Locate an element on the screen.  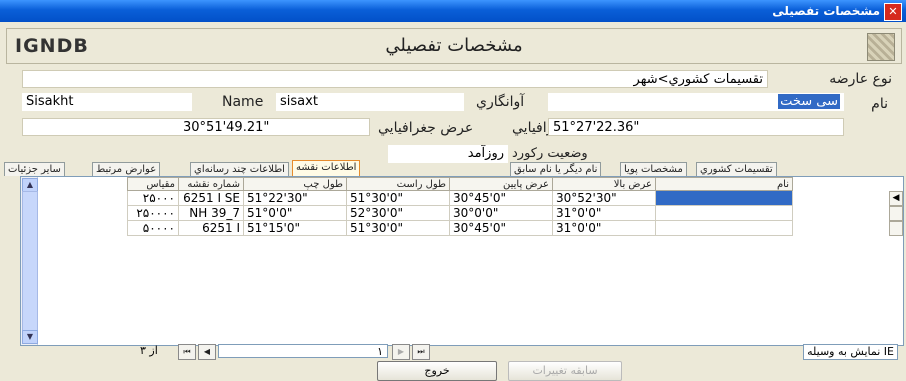
feature-type-field: تقسيمات كشوري>شهر is located at coordinates (395, 79).